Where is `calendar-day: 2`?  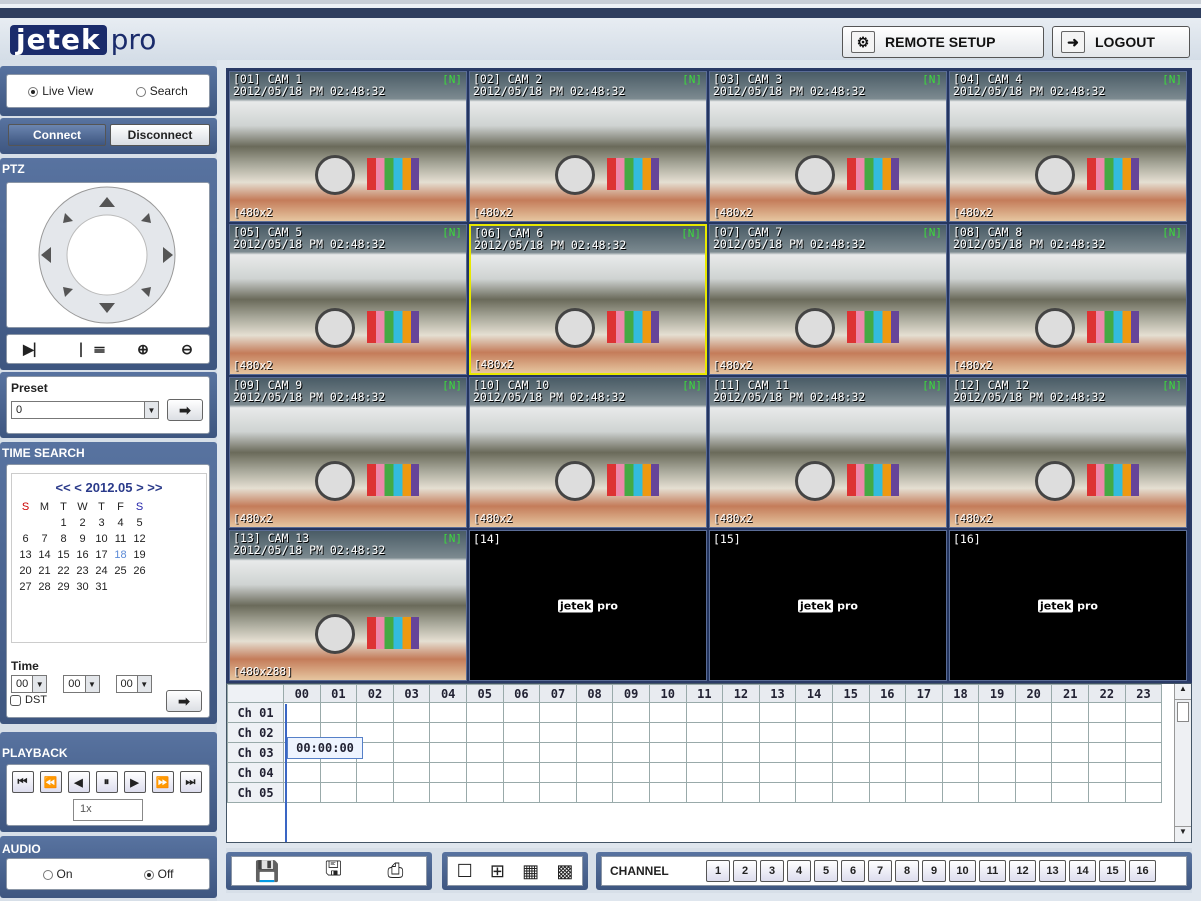
calendar-day: 2 is located at coordinates (82, 523).